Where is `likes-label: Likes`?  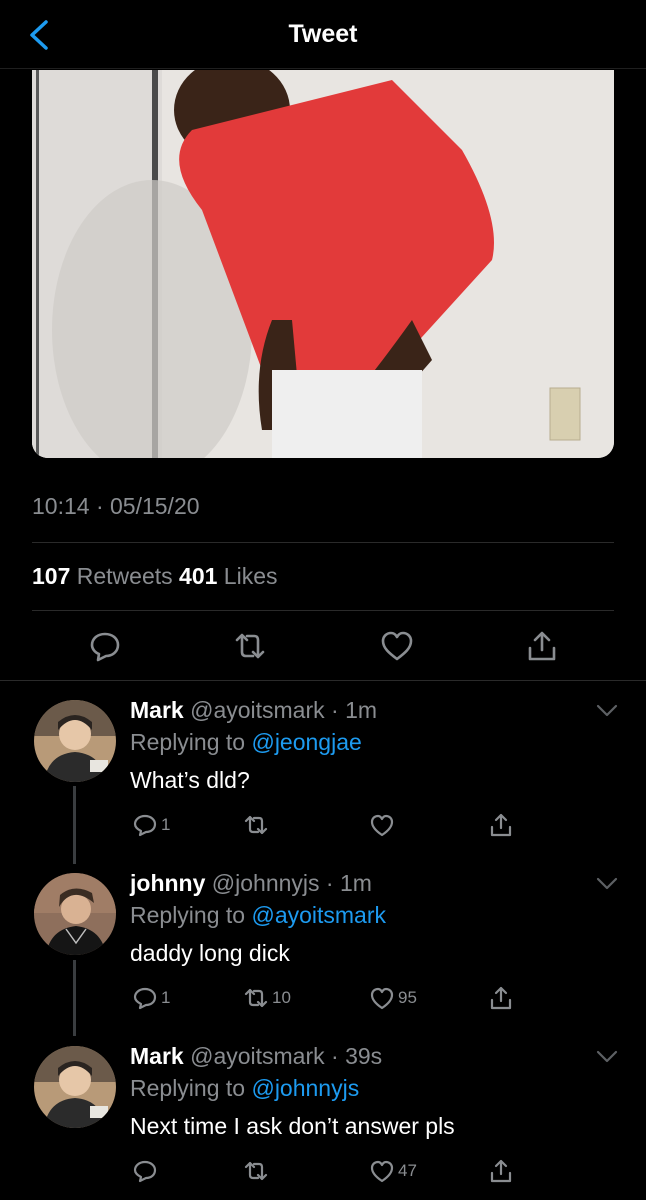
likes-label: Likes is located at coordinates (251, 576).